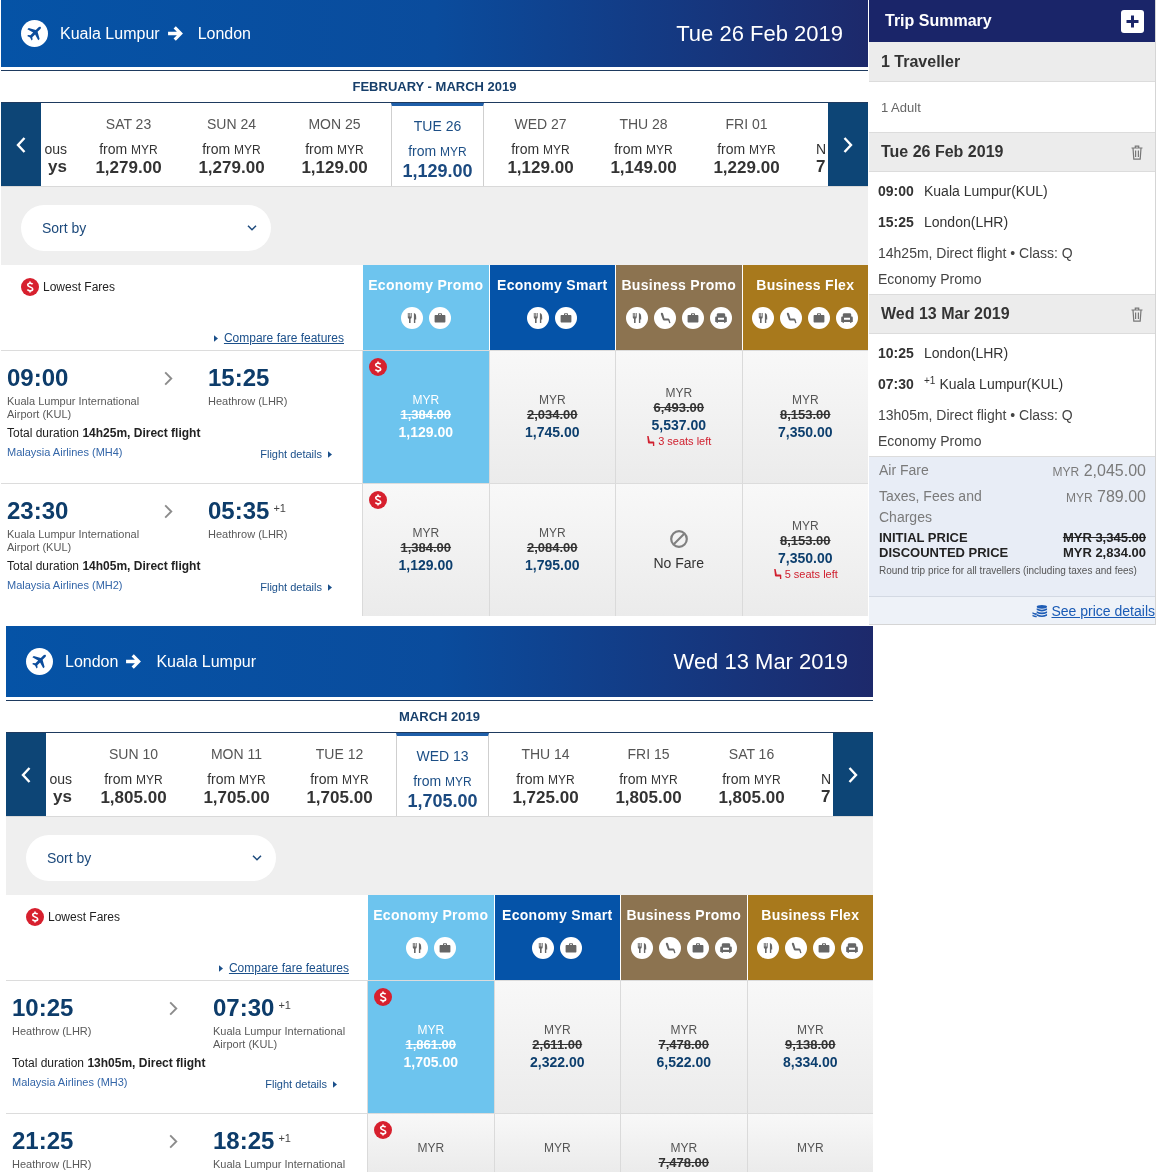  Describe the element at coordinates (244, 1141) in the screenshot. I see `arrival-time: 18:25` at that location.